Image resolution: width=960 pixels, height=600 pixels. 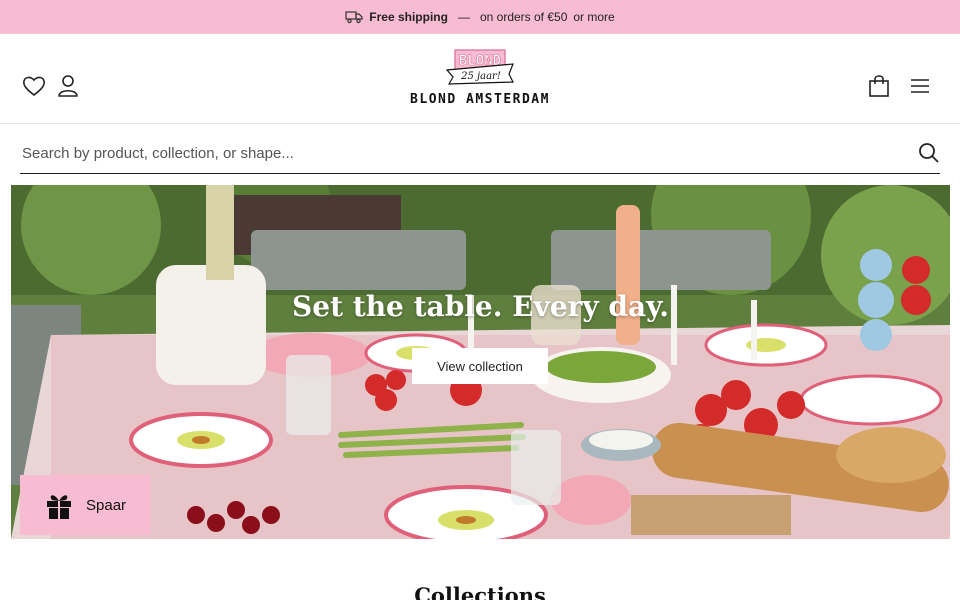 What do you see at coordinates (106, 505) in the screenshot?
I see `rewards-label: Spaar` at bounding box center [106, 505].